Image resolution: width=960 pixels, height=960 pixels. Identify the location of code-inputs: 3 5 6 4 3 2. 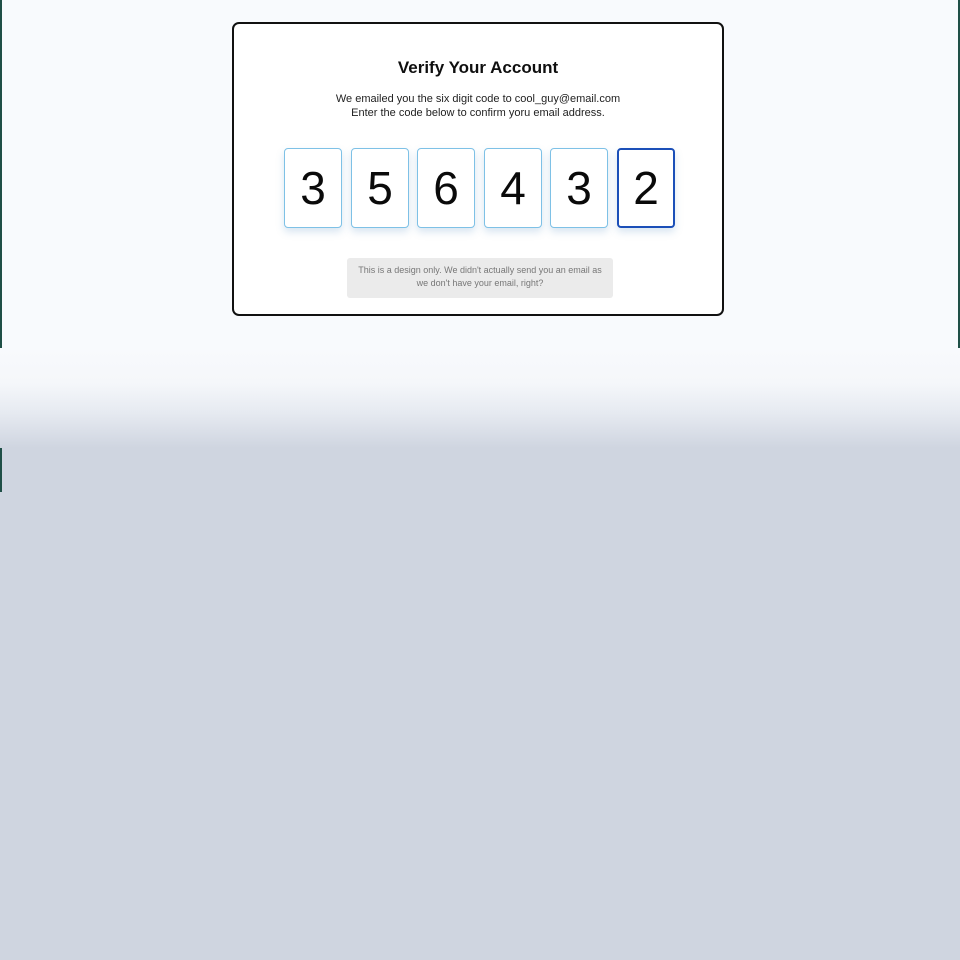
(480, 189).